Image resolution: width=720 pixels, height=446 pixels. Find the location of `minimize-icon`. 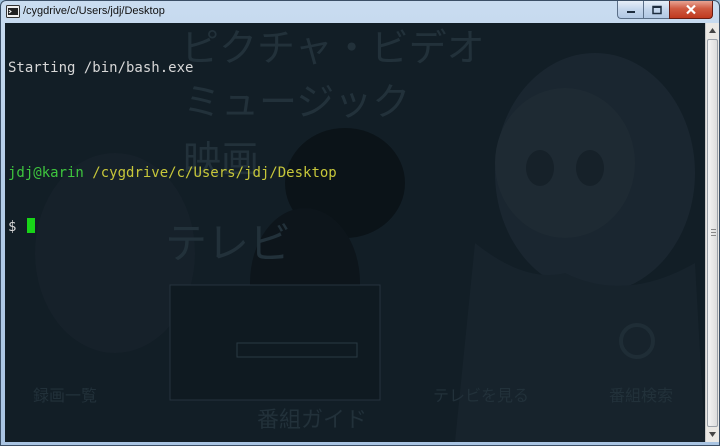

minimize-icon is located at coordinates (630, 11).